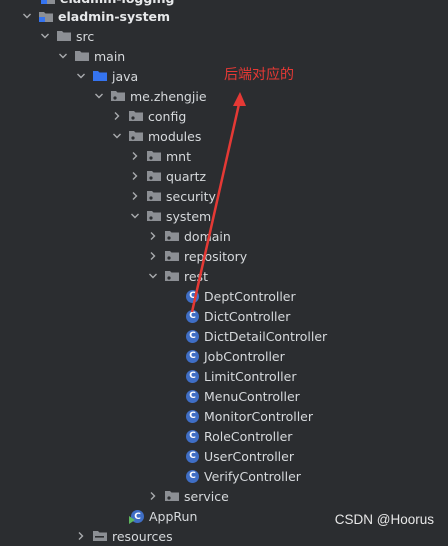 This screenshot has width=448, height=546. What do you see at coordinates (224, 196) in the screenshot?
I see `tree-row-security: security` at bounding box center [224, 196].